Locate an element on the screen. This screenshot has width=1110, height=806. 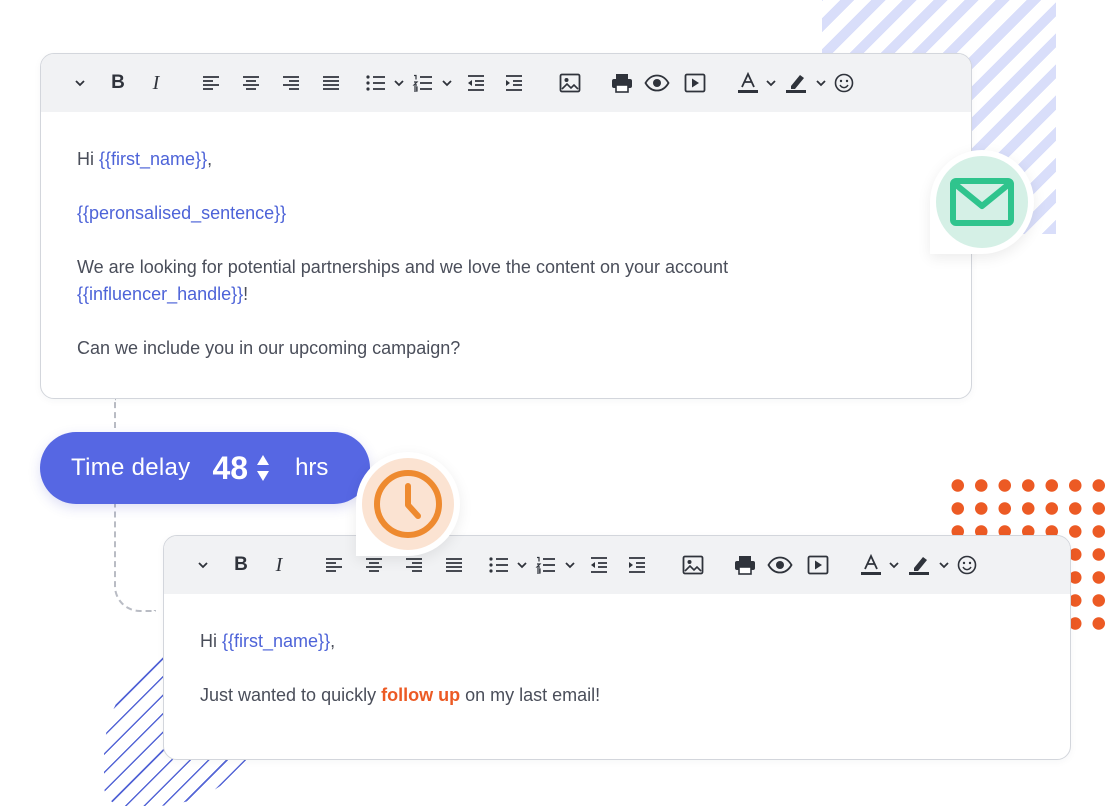
template-variable: {{influencer_handle}} is located at coordinates (160, 294).